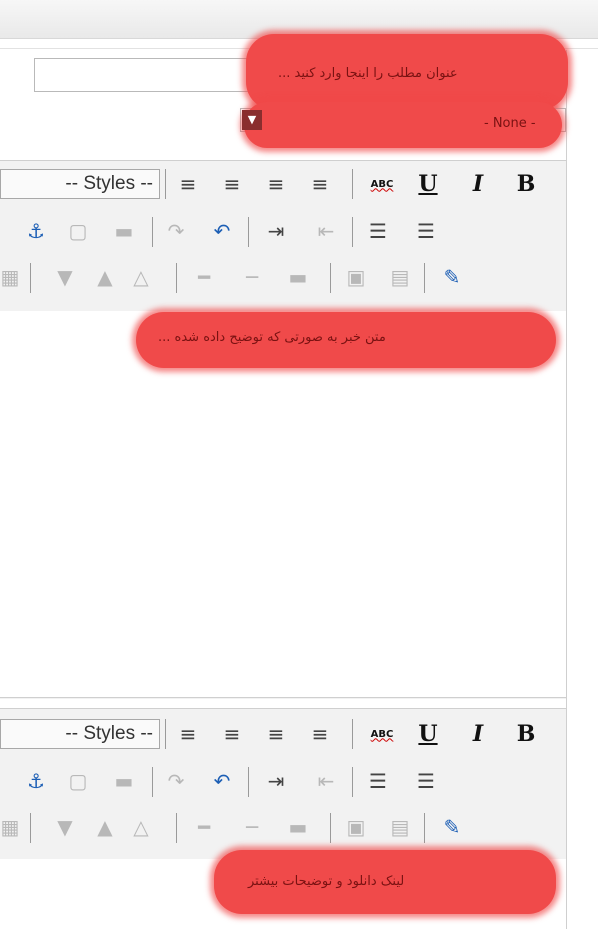 This screenshot has height=929, width=598. What do you see at coordinates (252, 120) in the screenshot?
I see `chevron-down-icon: ▼` at bounding box center [252, 120].